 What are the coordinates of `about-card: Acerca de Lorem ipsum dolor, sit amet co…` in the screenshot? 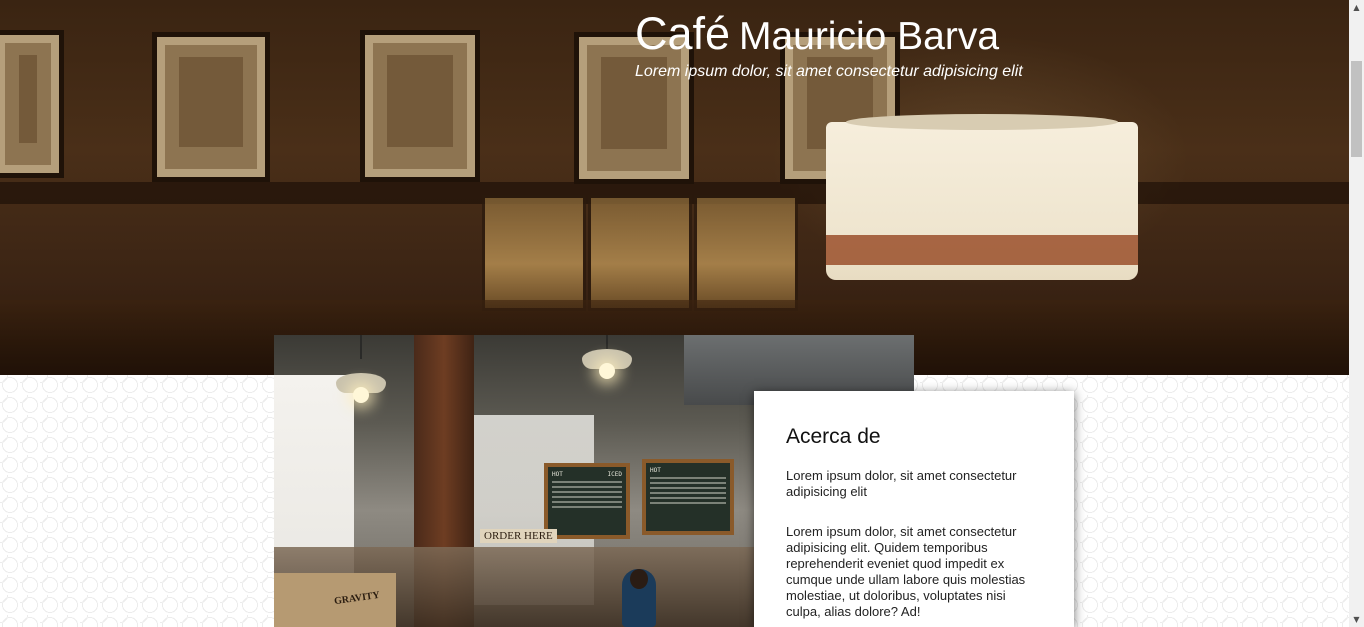 It's located at (914, 509).